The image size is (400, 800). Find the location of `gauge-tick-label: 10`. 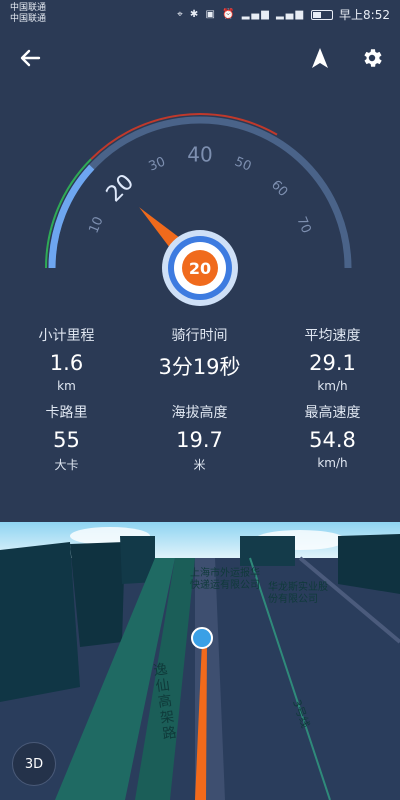

gauge-tick-label: 10 is located at coordinates (96, 225).